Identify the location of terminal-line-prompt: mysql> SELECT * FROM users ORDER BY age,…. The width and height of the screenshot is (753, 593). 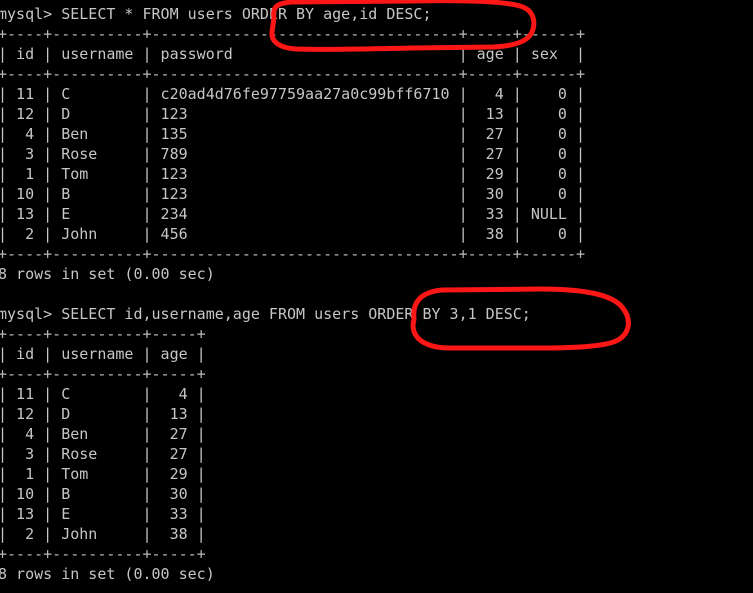
(216, 14).